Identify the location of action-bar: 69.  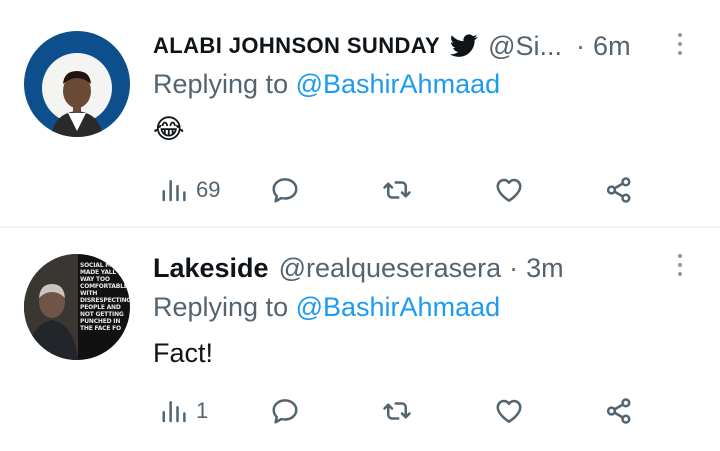
(360, 190).